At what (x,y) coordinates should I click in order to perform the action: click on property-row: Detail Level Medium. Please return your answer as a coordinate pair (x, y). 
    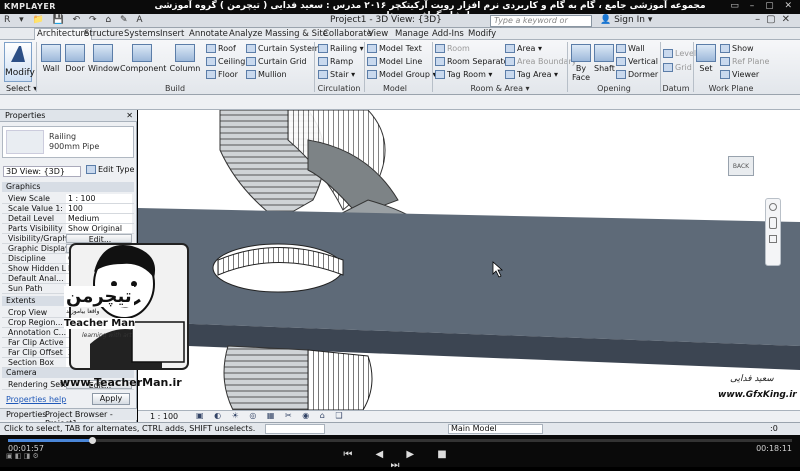
    Looking at the image, I should click on (68, 219).